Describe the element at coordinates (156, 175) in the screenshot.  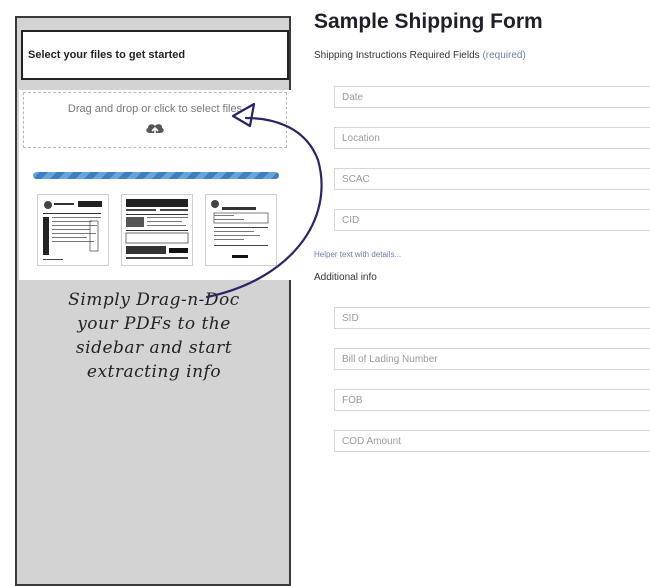
I see `upload-progress-bar` at that location.